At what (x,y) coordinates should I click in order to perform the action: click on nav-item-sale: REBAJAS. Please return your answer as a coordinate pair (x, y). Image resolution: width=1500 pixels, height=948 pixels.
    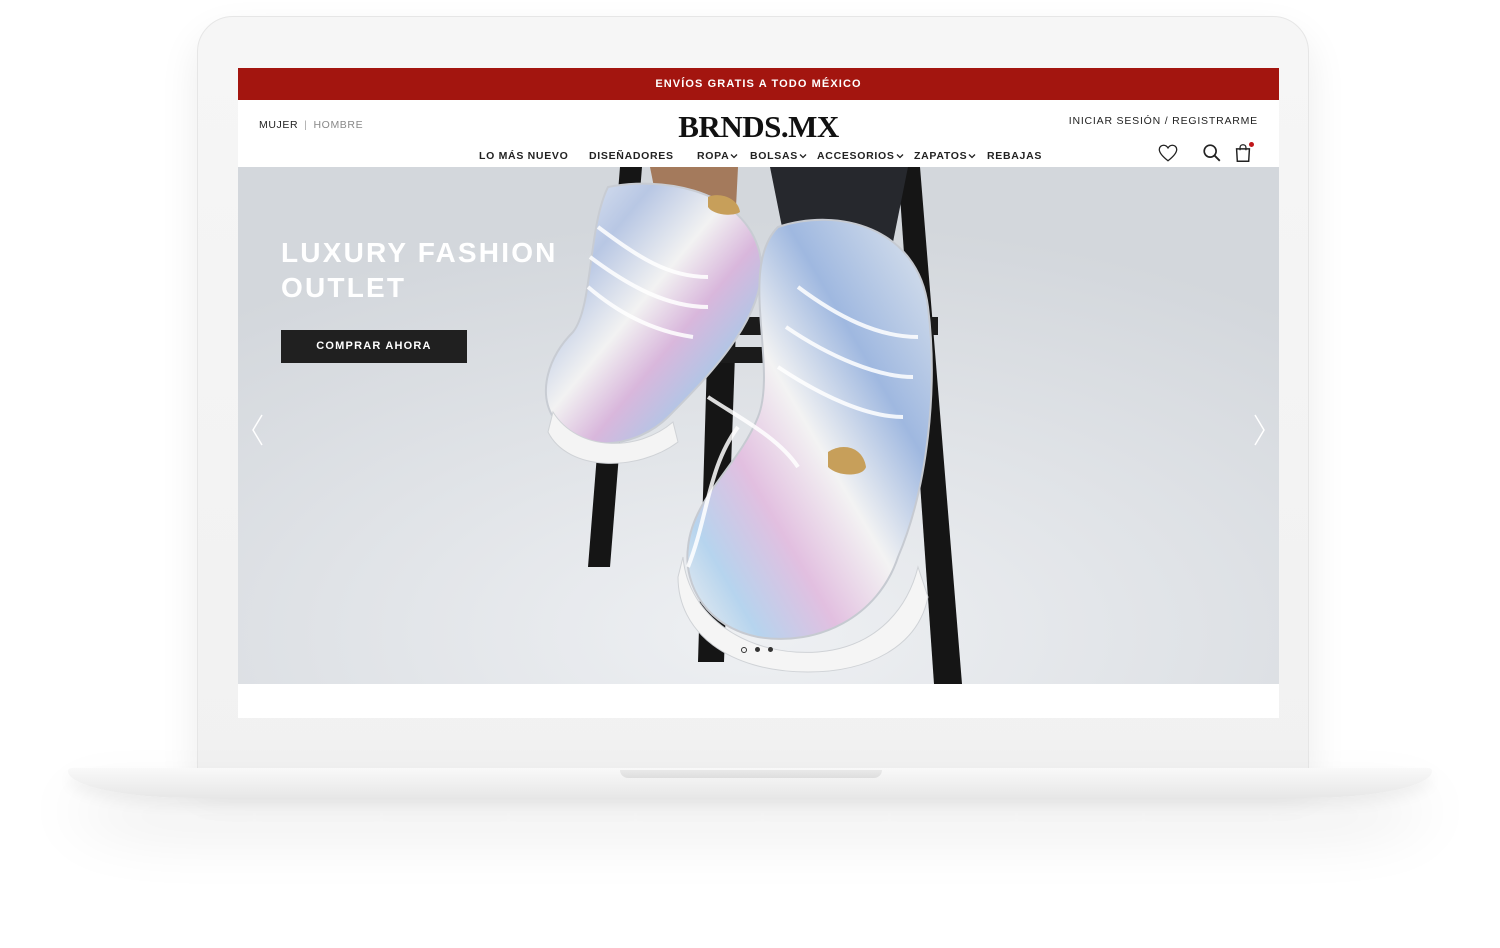
    Looking at the image, I should click on (1014, 156).